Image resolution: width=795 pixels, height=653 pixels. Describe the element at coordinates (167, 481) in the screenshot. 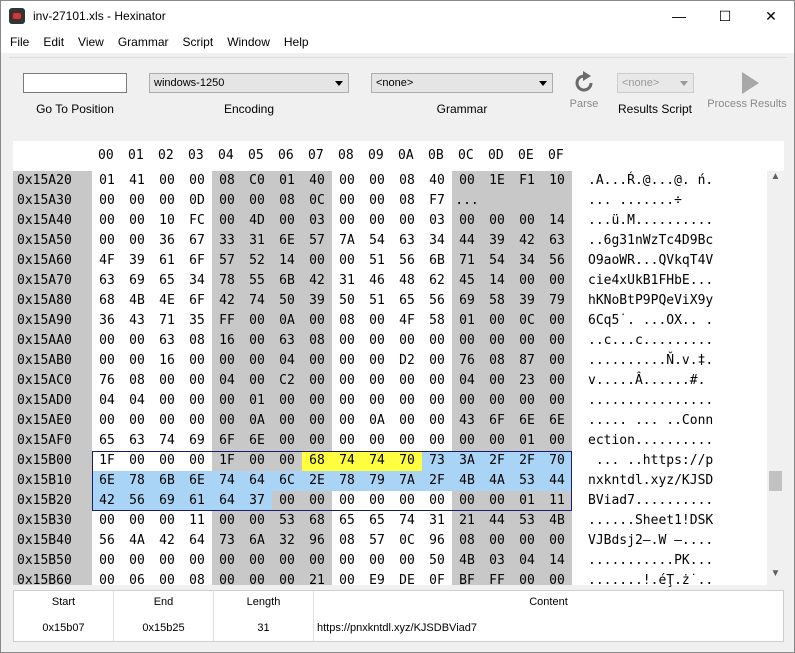

I see `hex-byte: 6B` at that location.